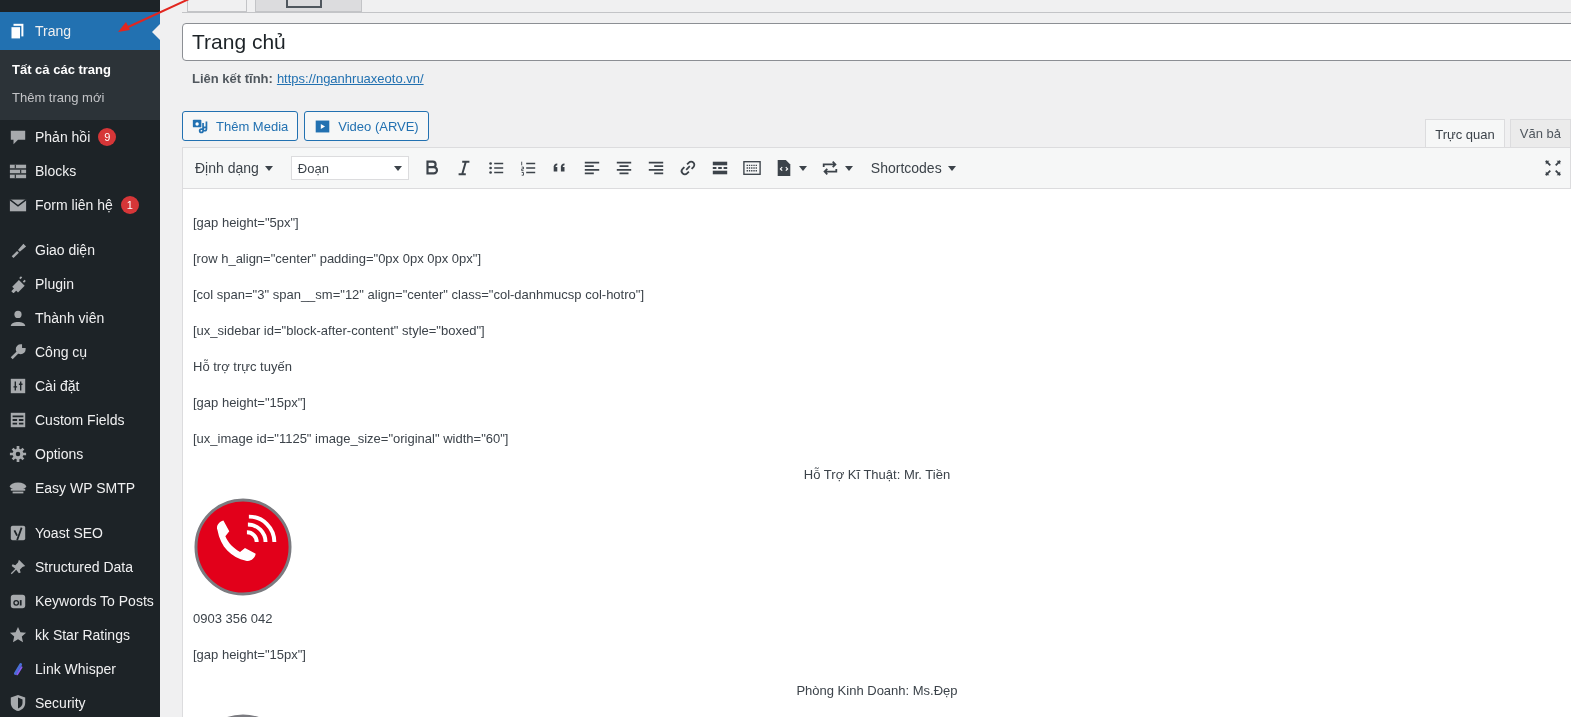  Describe the element at coordinates (591, 168) in the screenshot. I see `align-left-icon` at that location.